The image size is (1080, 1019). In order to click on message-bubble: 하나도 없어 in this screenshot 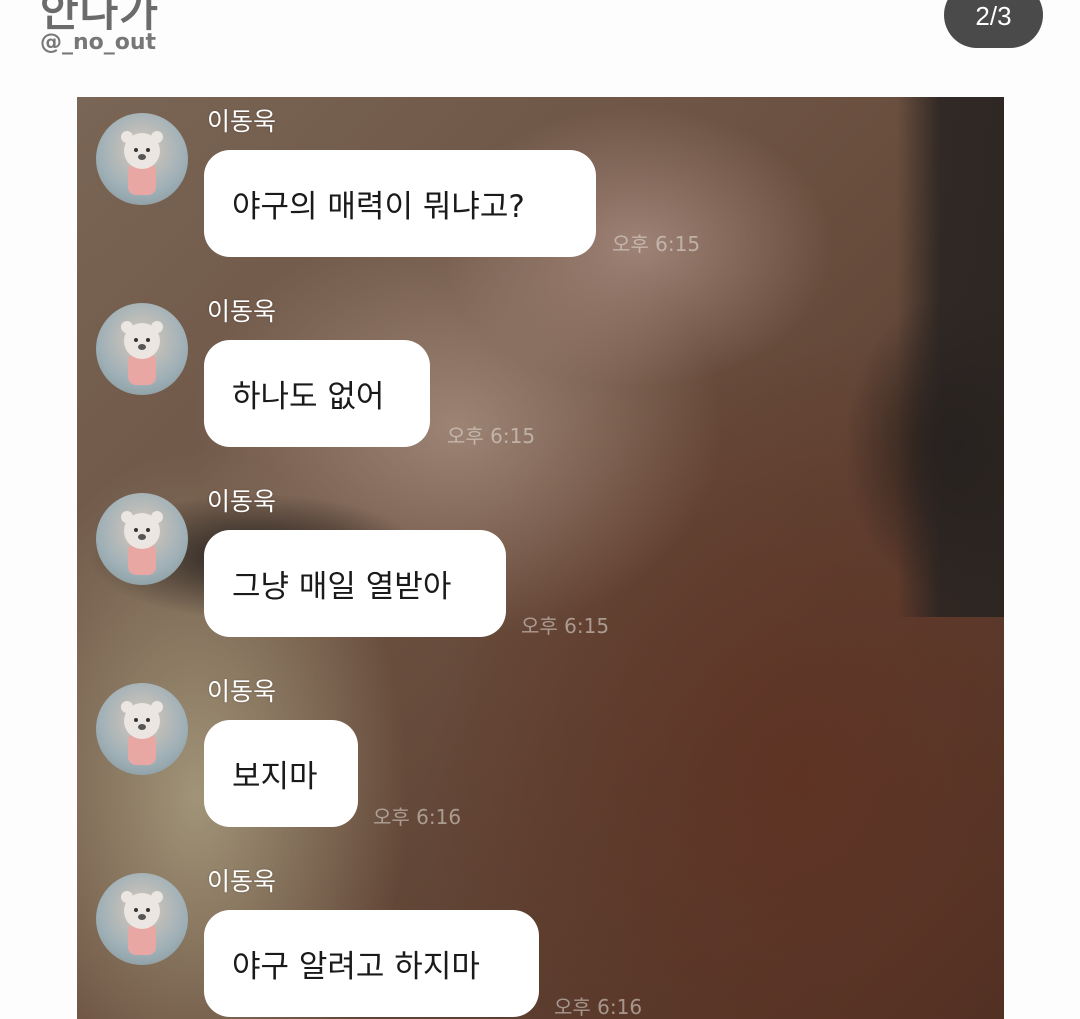, I will do `click(317, 393)`.